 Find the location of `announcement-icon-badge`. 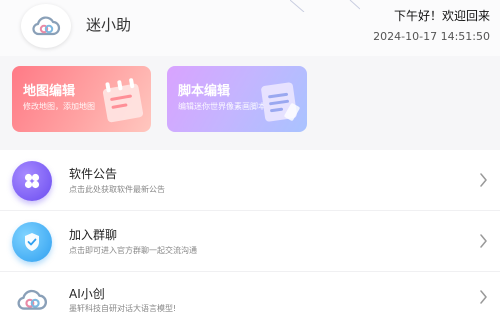

announcement-icon-badge is located at coordinates (32, 181).